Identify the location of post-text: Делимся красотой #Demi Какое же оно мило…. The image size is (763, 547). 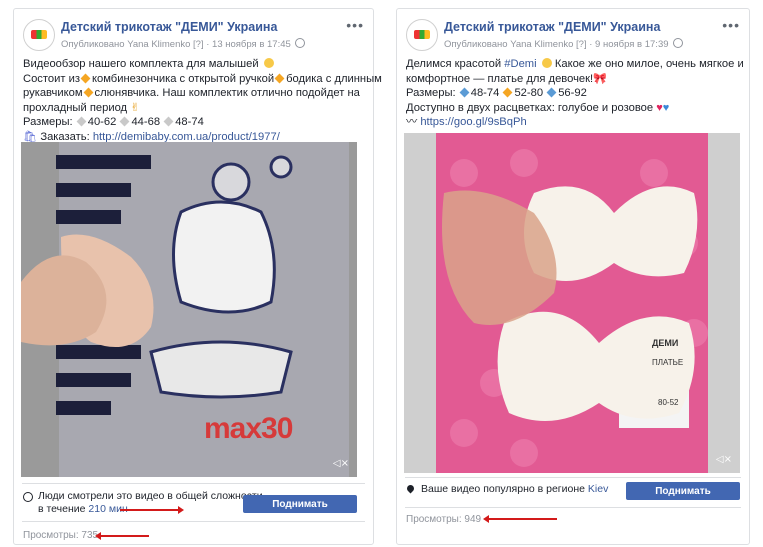
(575, 93).